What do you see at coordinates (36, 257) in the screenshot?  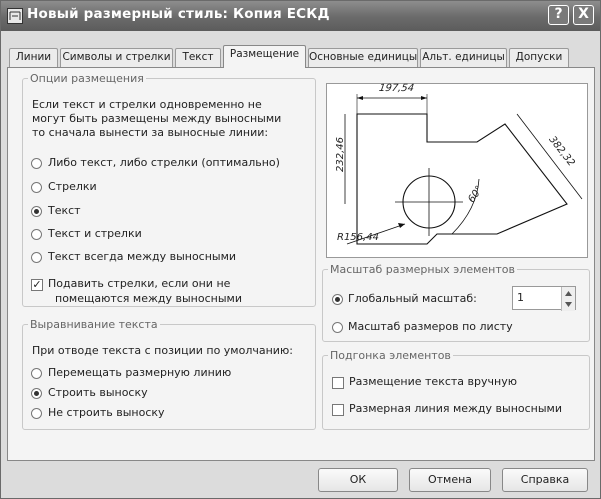 I see `radio-text-always-between` at bounding box center [36, 257].